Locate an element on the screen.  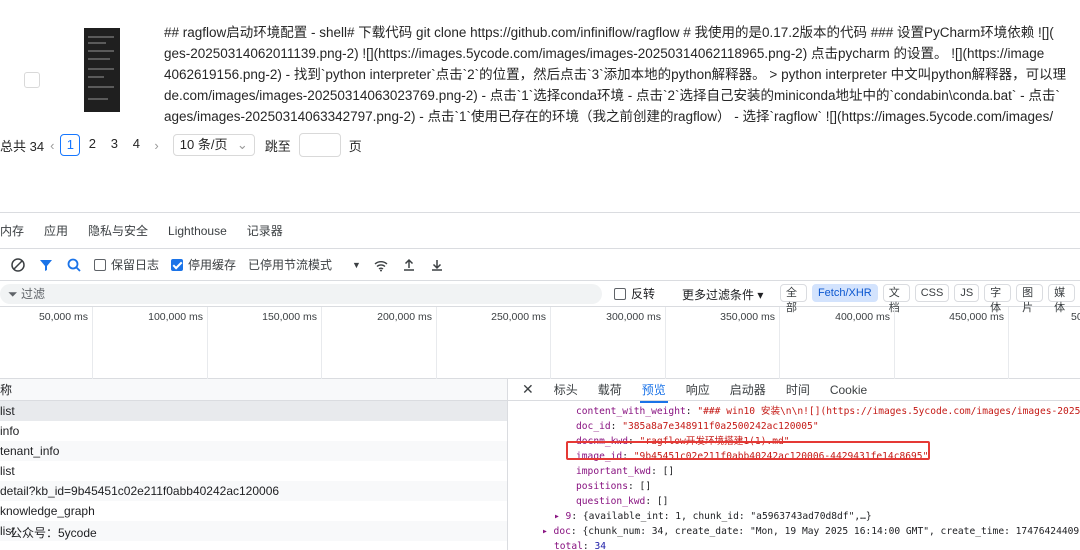
page-suffix: 页 is located at coordinates (355, 146).